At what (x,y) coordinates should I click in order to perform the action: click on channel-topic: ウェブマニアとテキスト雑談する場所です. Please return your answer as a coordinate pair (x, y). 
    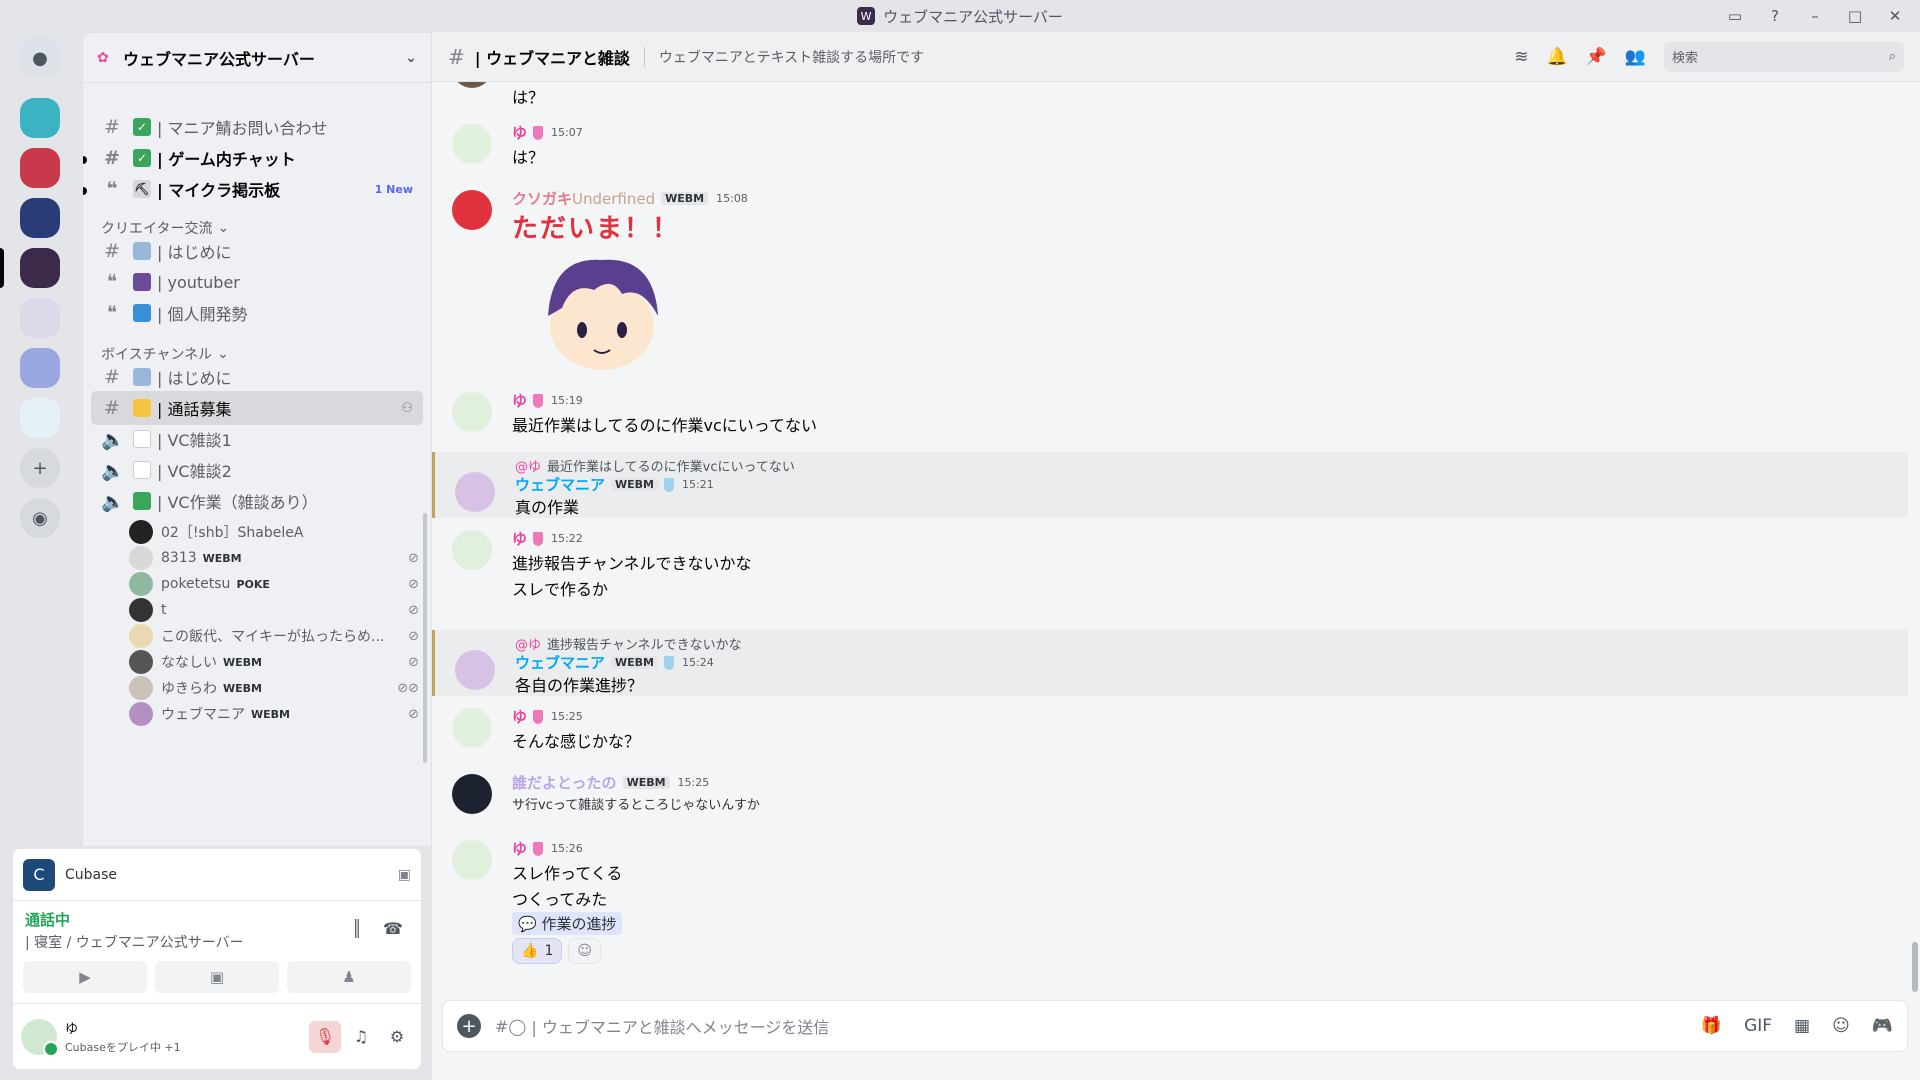
    Looking at the image, I should click on (791, 57).